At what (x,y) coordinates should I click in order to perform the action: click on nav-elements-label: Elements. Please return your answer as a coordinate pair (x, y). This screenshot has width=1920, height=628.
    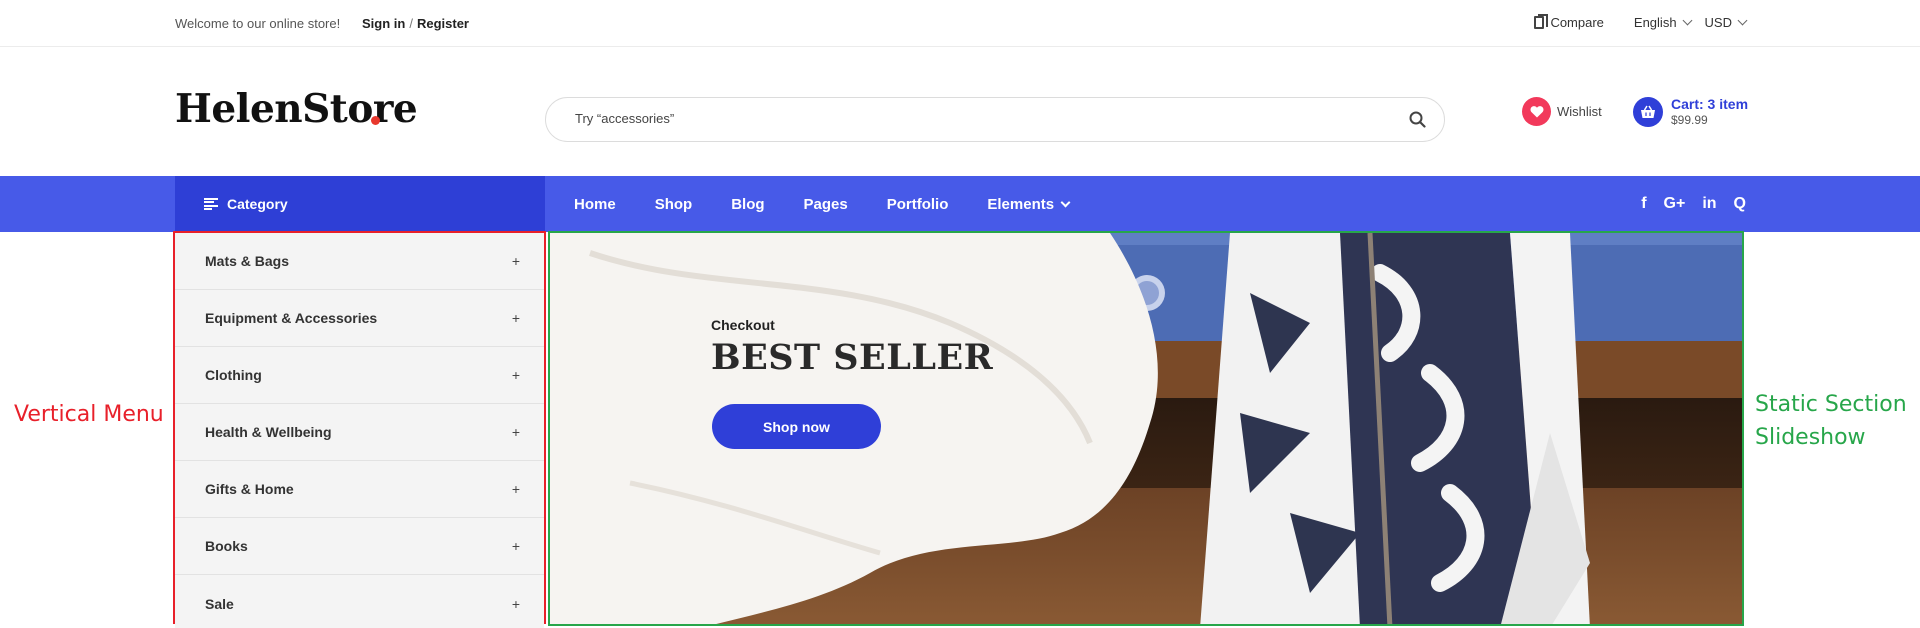
    Looking at the image, I should click on (1021, 204).